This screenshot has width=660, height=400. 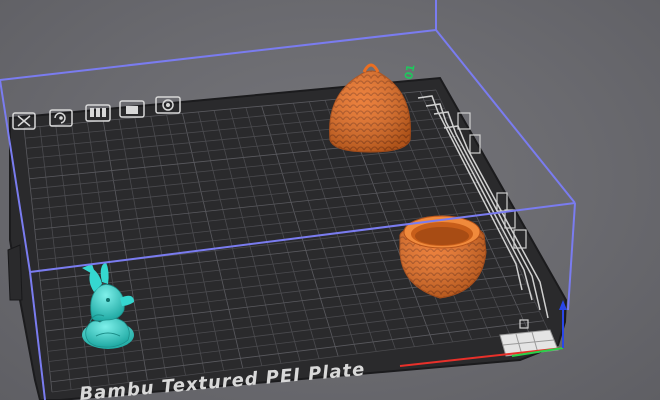 I want to click on dragon-egg-lid, so click(x=370, y=108).